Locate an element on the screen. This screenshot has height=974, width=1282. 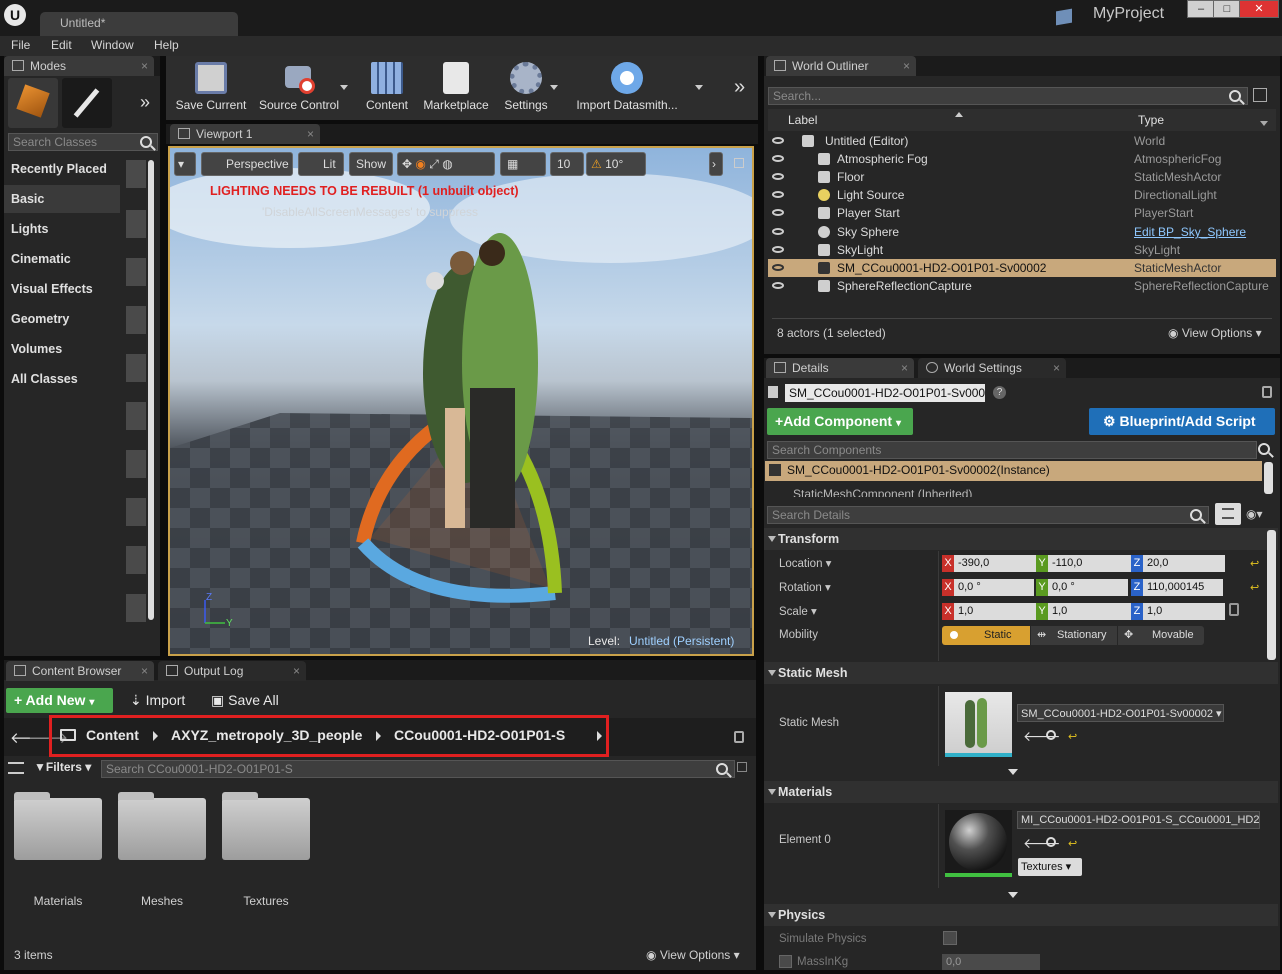
reset-location-icon: ↩ is located at coordinates (1254, 563).